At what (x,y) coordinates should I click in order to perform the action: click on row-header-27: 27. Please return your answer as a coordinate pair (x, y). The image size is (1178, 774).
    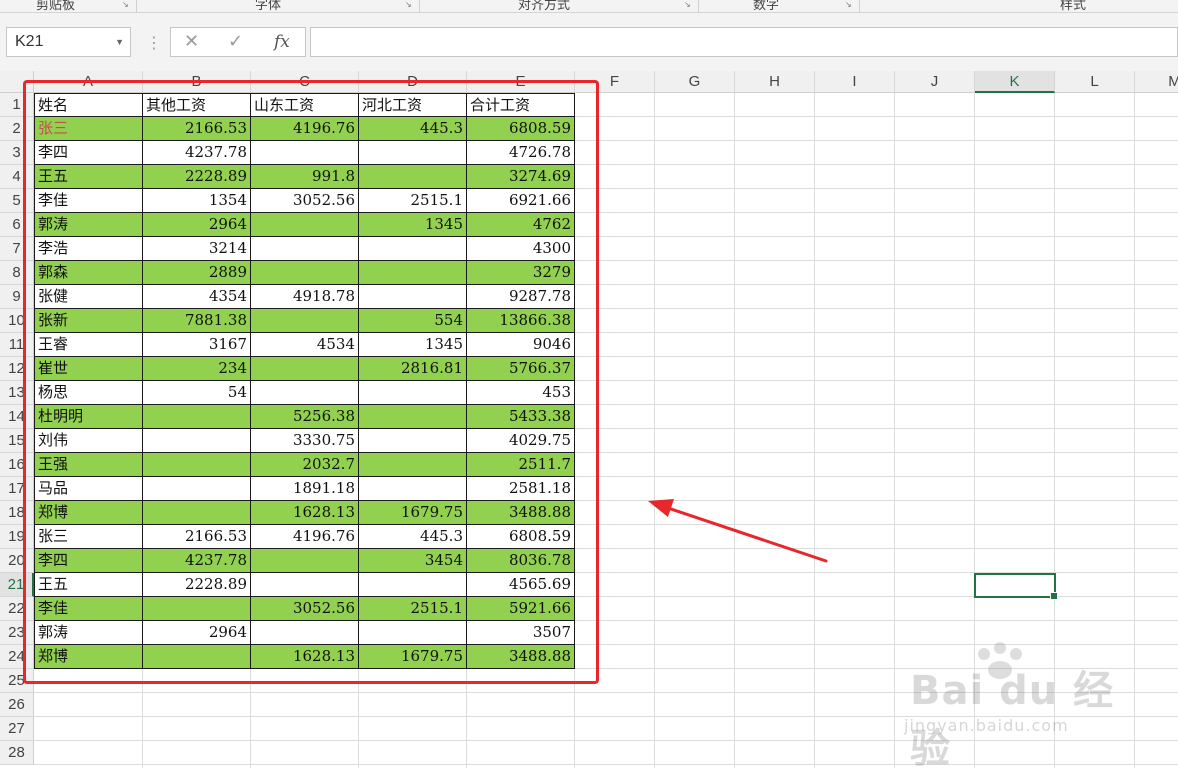
    Looking at the image, I should click on (17, 729).